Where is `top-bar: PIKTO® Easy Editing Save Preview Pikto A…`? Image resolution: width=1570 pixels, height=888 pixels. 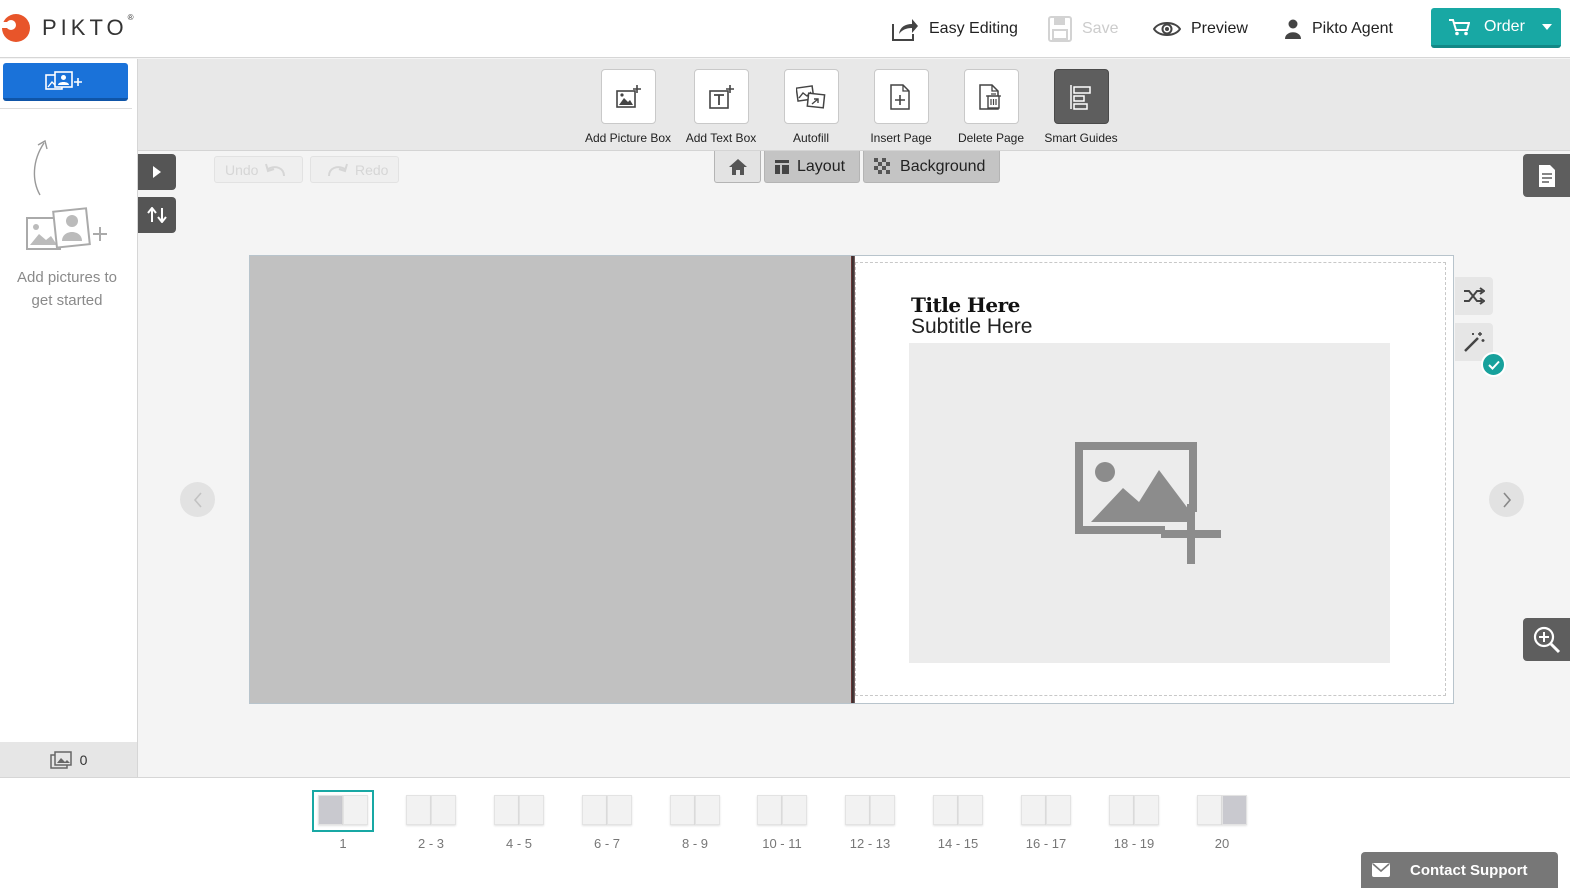
top-bar: PIKTO® Easy Editing Save Preview Pikto A… is located at coordinates (785, 29).